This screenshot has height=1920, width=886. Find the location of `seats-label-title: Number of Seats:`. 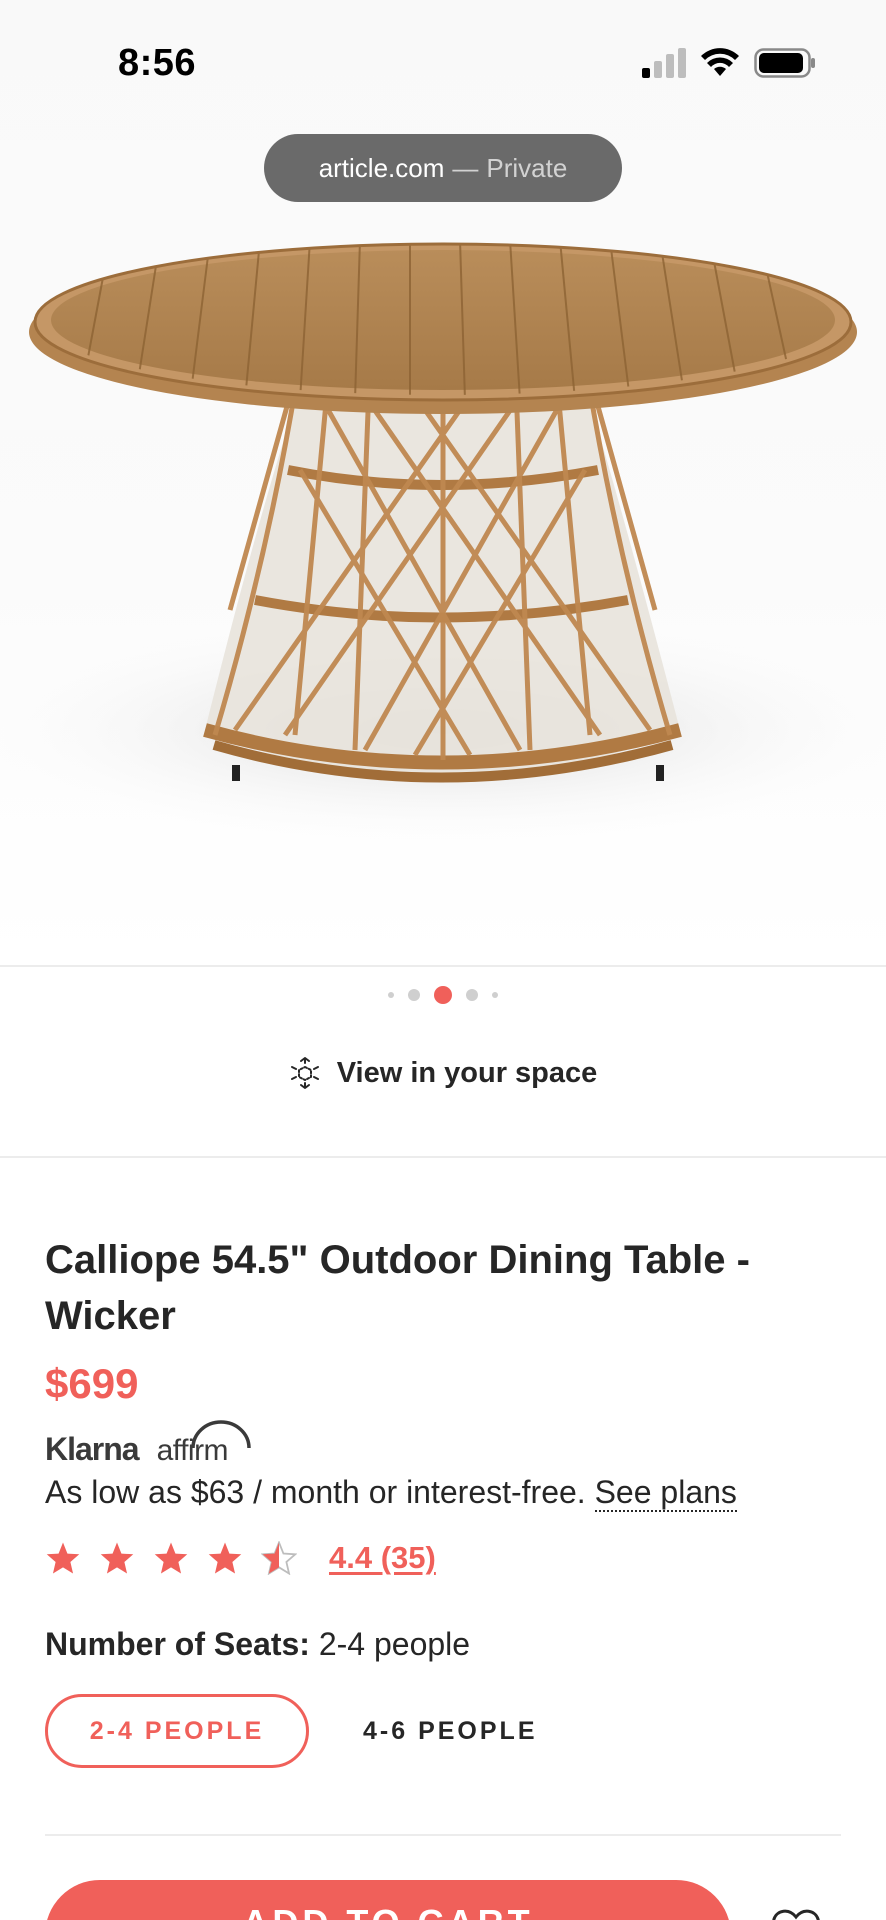

seats-label-title: Number of Seats: is located at coordinates (177, 1644).